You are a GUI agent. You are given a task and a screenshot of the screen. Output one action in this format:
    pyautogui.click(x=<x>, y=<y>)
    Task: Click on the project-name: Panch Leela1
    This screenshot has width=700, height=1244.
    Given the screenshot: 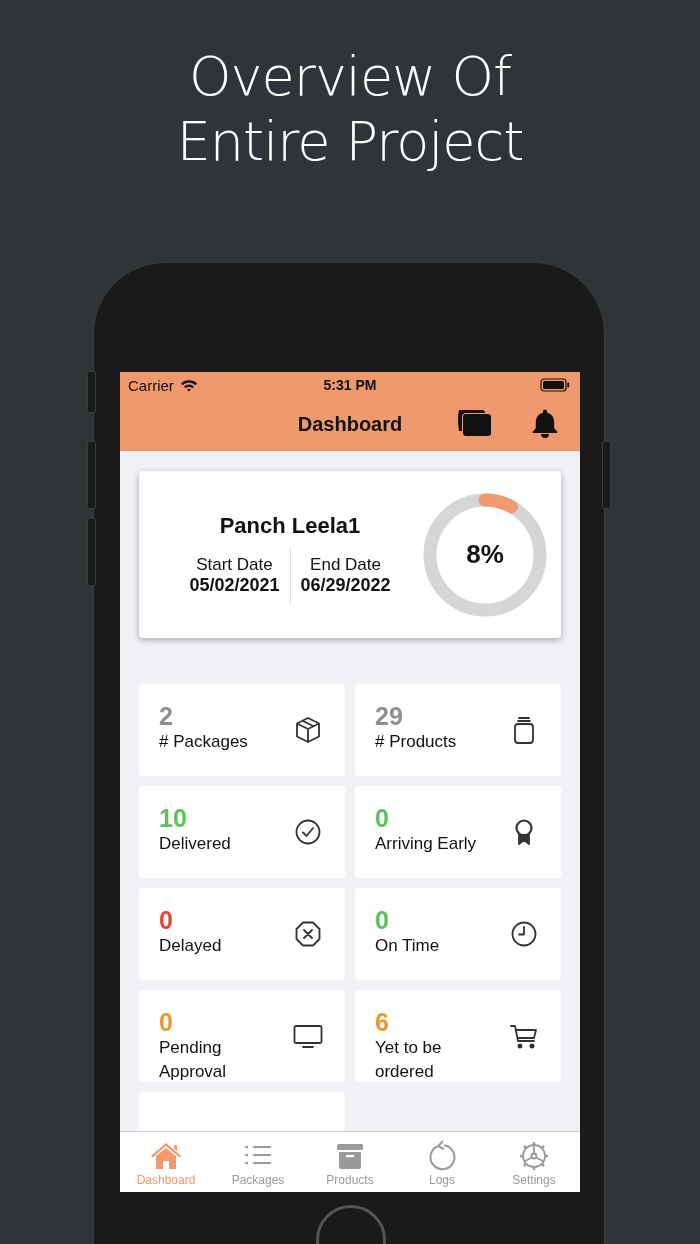 What is the action you would take?
    pyautogui.click(x=290, y=526)
    